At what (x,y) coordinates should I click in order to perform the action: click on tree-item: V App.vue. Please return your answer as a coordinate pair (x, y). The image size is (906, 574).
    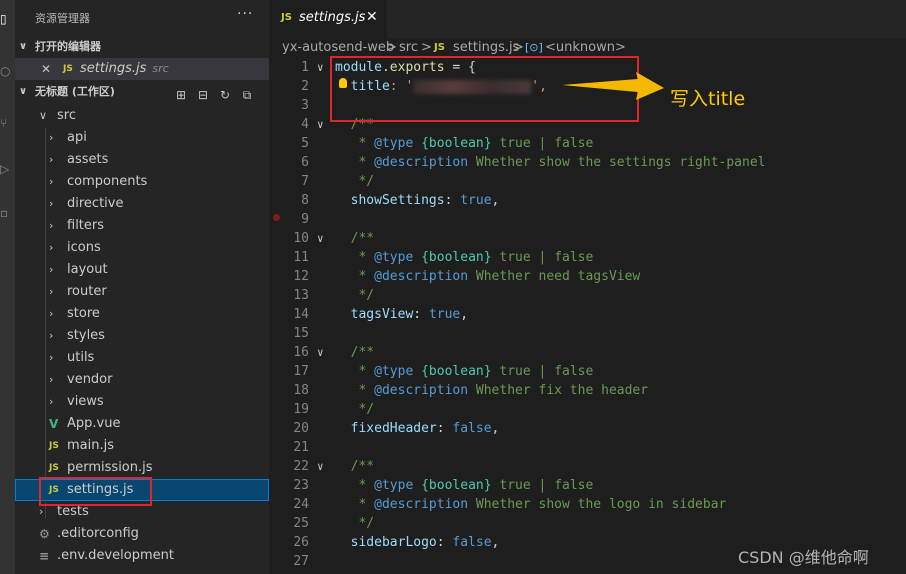
    Looking at the image, I should click on (142, 424).